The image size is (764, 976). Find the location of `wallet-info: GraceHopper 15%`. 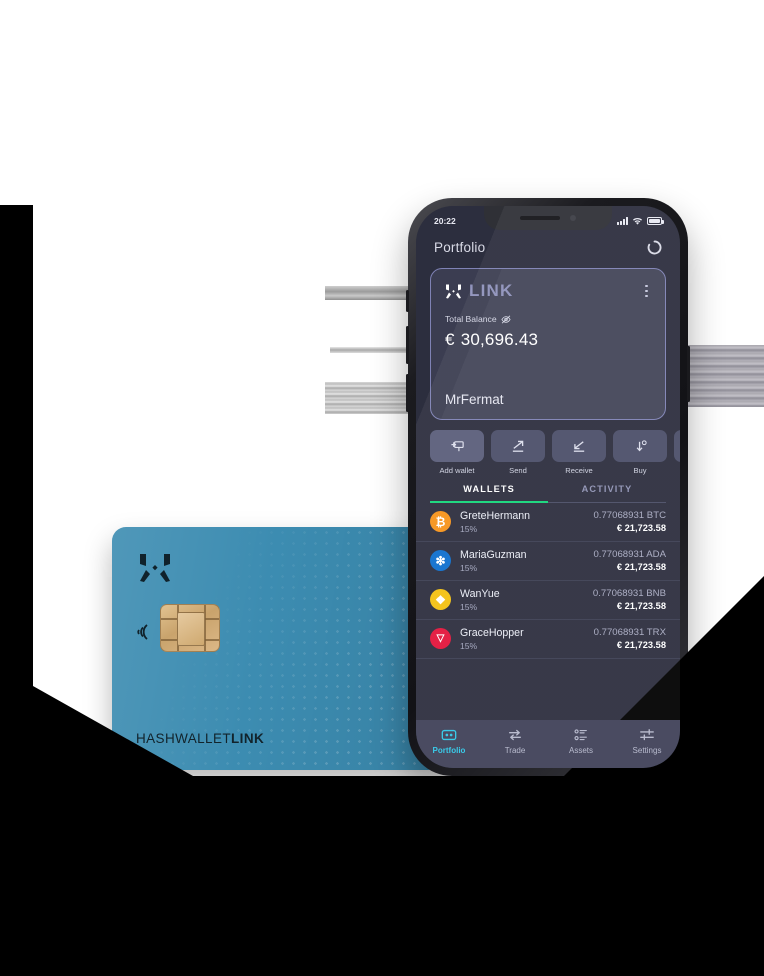

wallet-info: GraceHopper 15% is located at coordinates (522, 639).